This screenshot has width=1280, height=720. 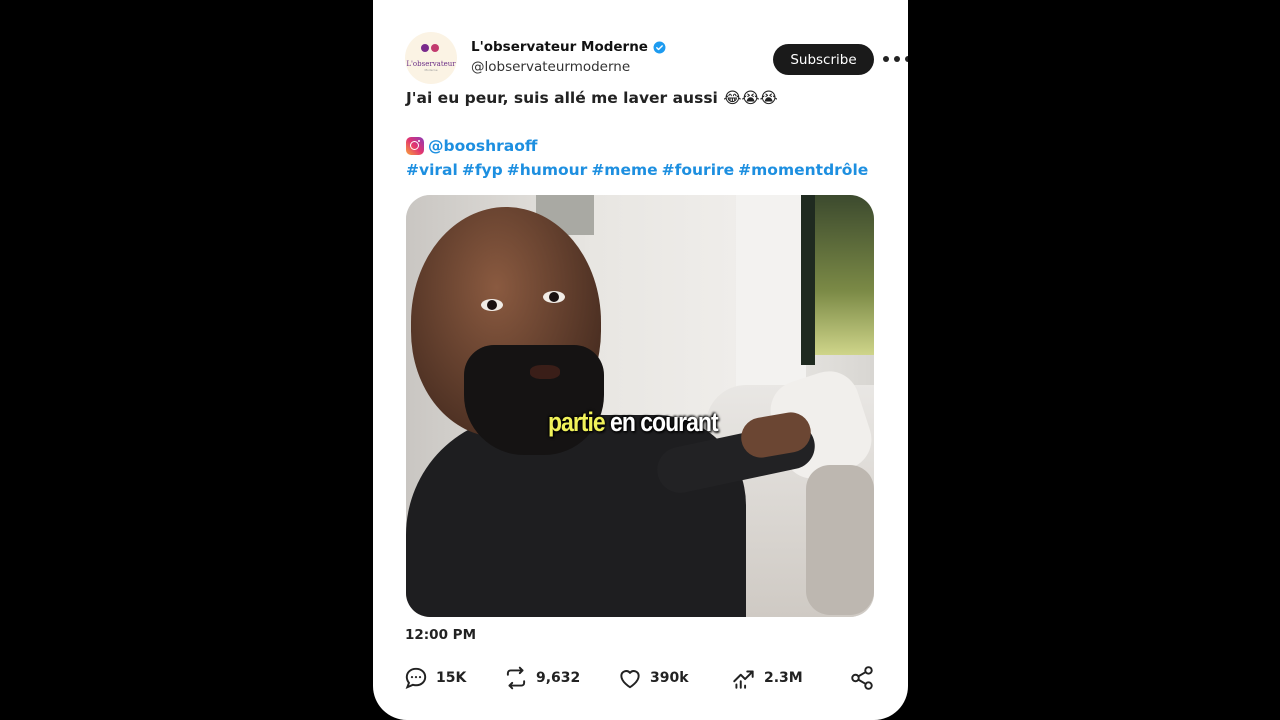 I want to click on video-person-mouth, so click(x=545, y=372).